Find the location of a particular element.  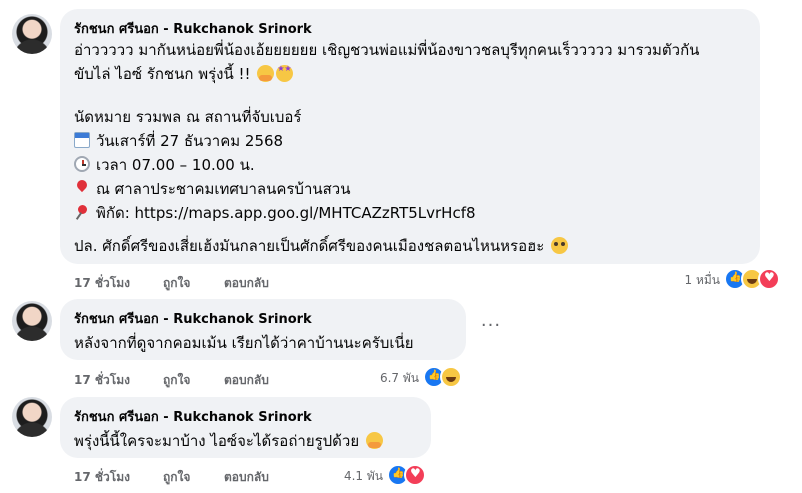

date-line: วันเสาร์ที่ 27 ธันวาคม 2568 is located at coordinates (178, 141).